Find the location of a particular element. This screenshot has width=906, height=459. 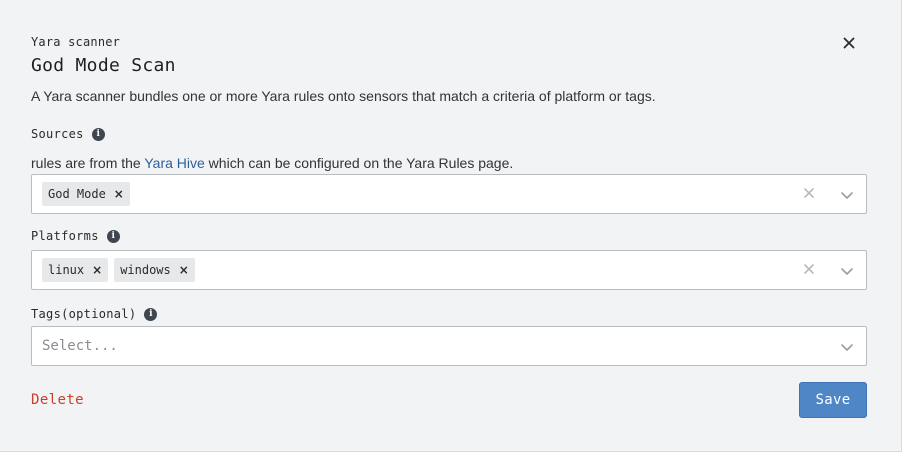

platforms-label: Platforms is located at coordinates (65, 236).